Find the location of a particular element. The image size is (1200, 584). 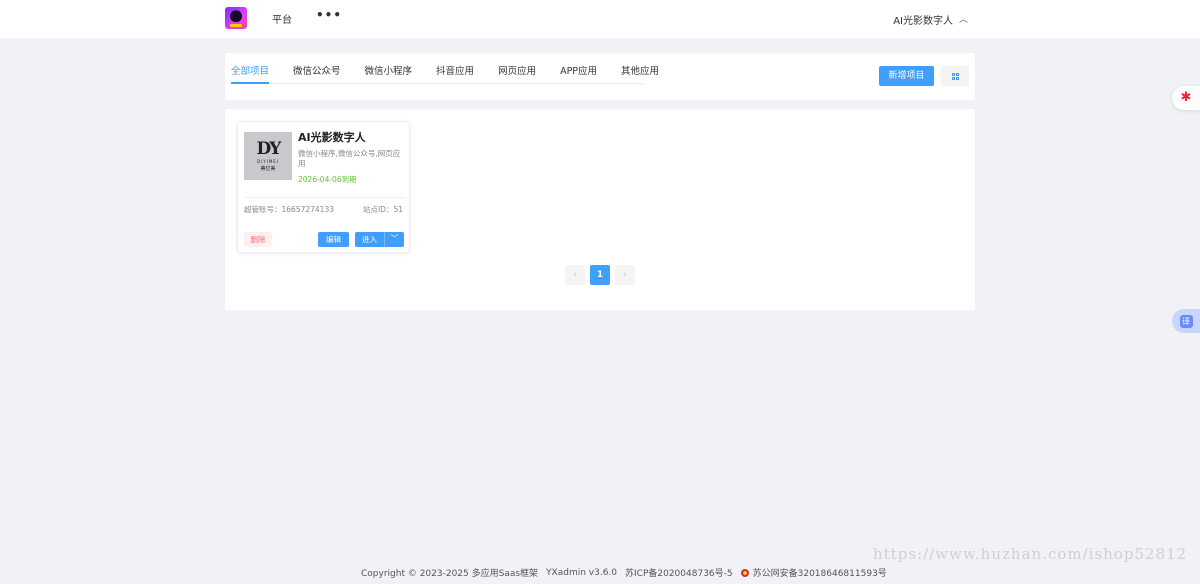

enter-button: 进入 is located at coordinates (369, 239).